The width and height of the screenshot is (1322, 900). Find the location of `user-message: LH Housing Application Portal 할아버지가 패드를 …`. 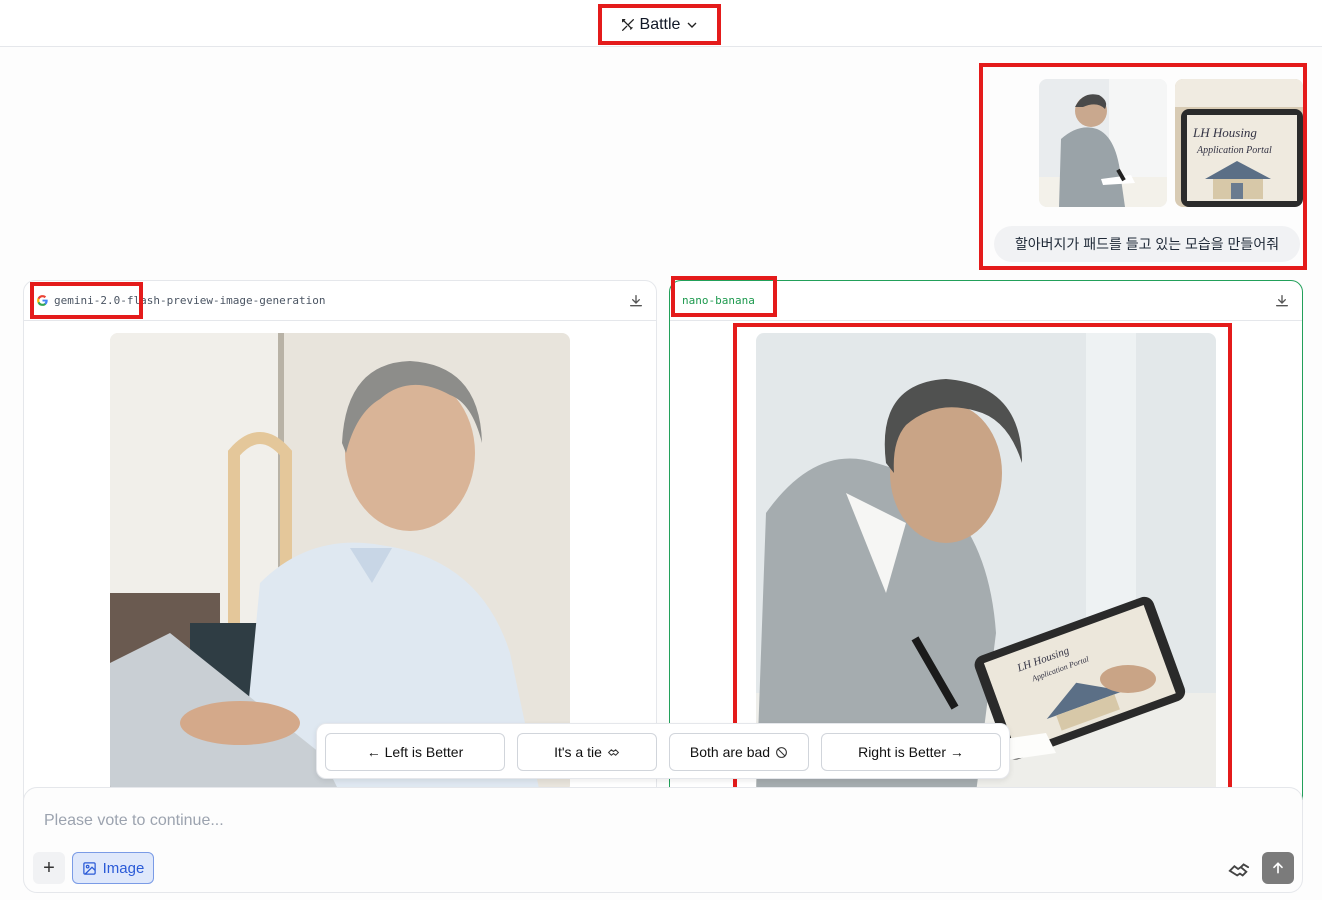

user-message: LH Housing Application Portal 할아버지가 패드를 … is located at coordinates (1143, 167).